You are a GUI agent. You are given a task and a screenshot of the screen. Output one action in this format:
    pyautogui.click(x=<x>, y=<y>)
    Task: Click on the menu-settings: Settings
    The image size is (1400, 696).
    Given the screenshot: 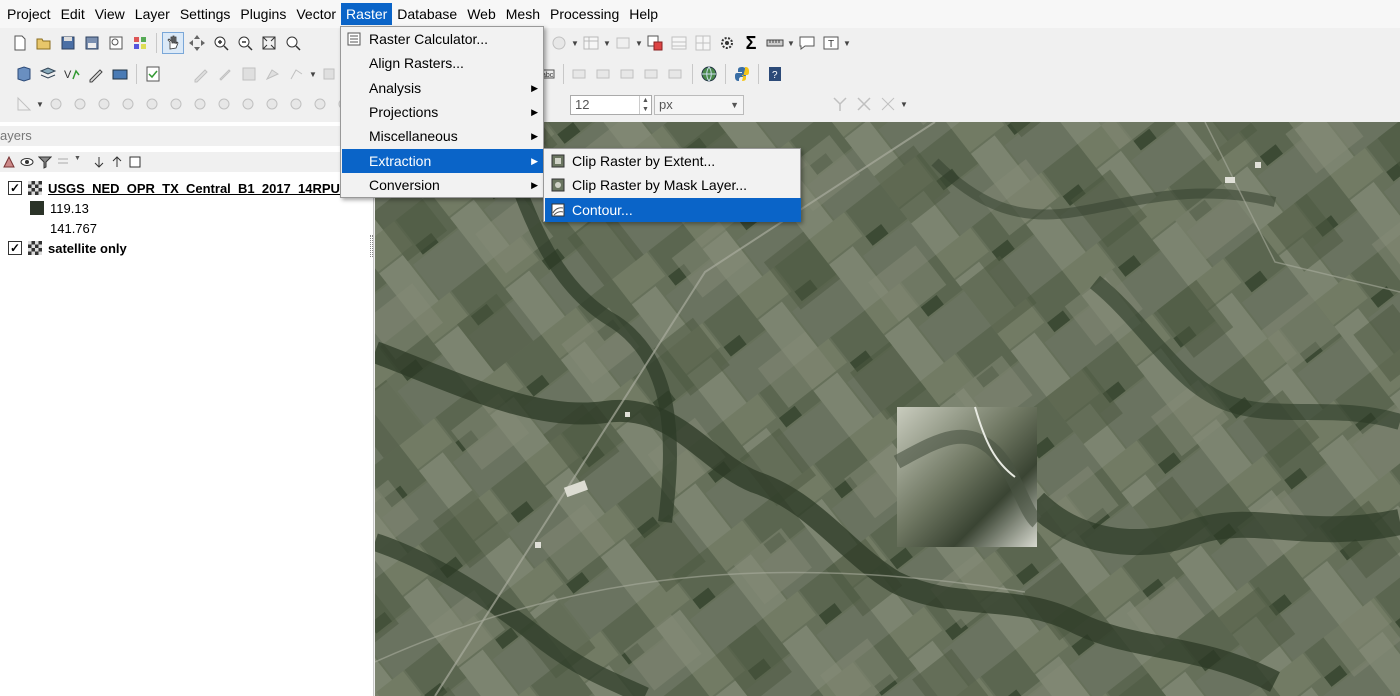 What is the action you would take?
    pyautogui.click(x=205, y=14)
    